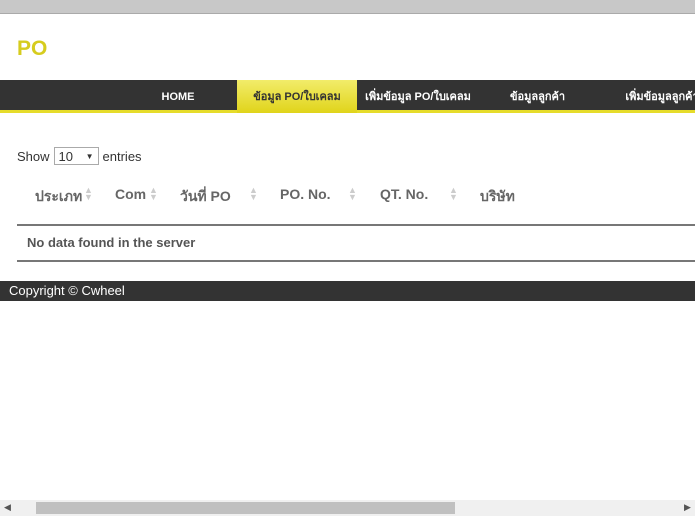  What do you see at coordinates (347, 291) in the screenshot?
I see `footer: Copyright © Cwheel` at bounding box center [347, 291].